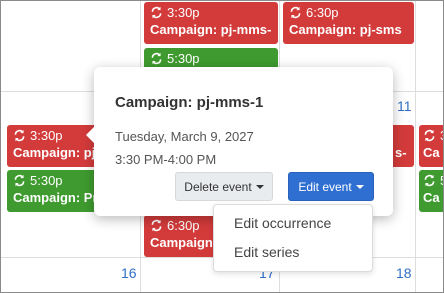 The width and height of the screenshot is (444, 293). I want to click on menu-item-edit-series: Edit series, so click(266, 252).